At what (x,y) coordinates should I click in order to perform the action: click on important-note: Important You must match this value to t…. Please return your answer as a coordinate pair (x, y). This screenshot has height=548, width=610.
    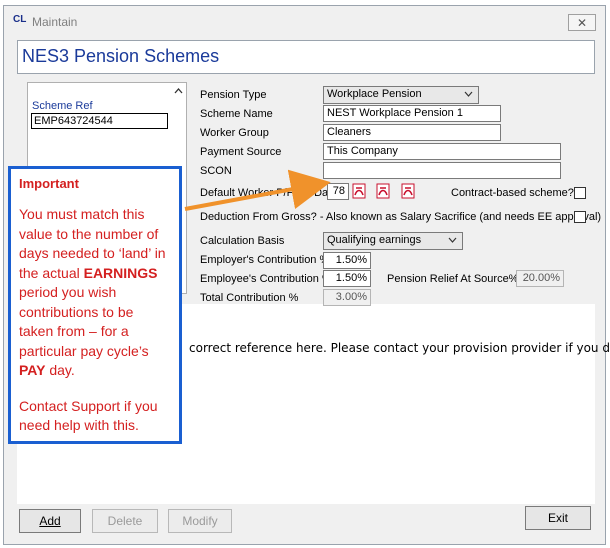
    Looking at the image, I should click on (95, 305).